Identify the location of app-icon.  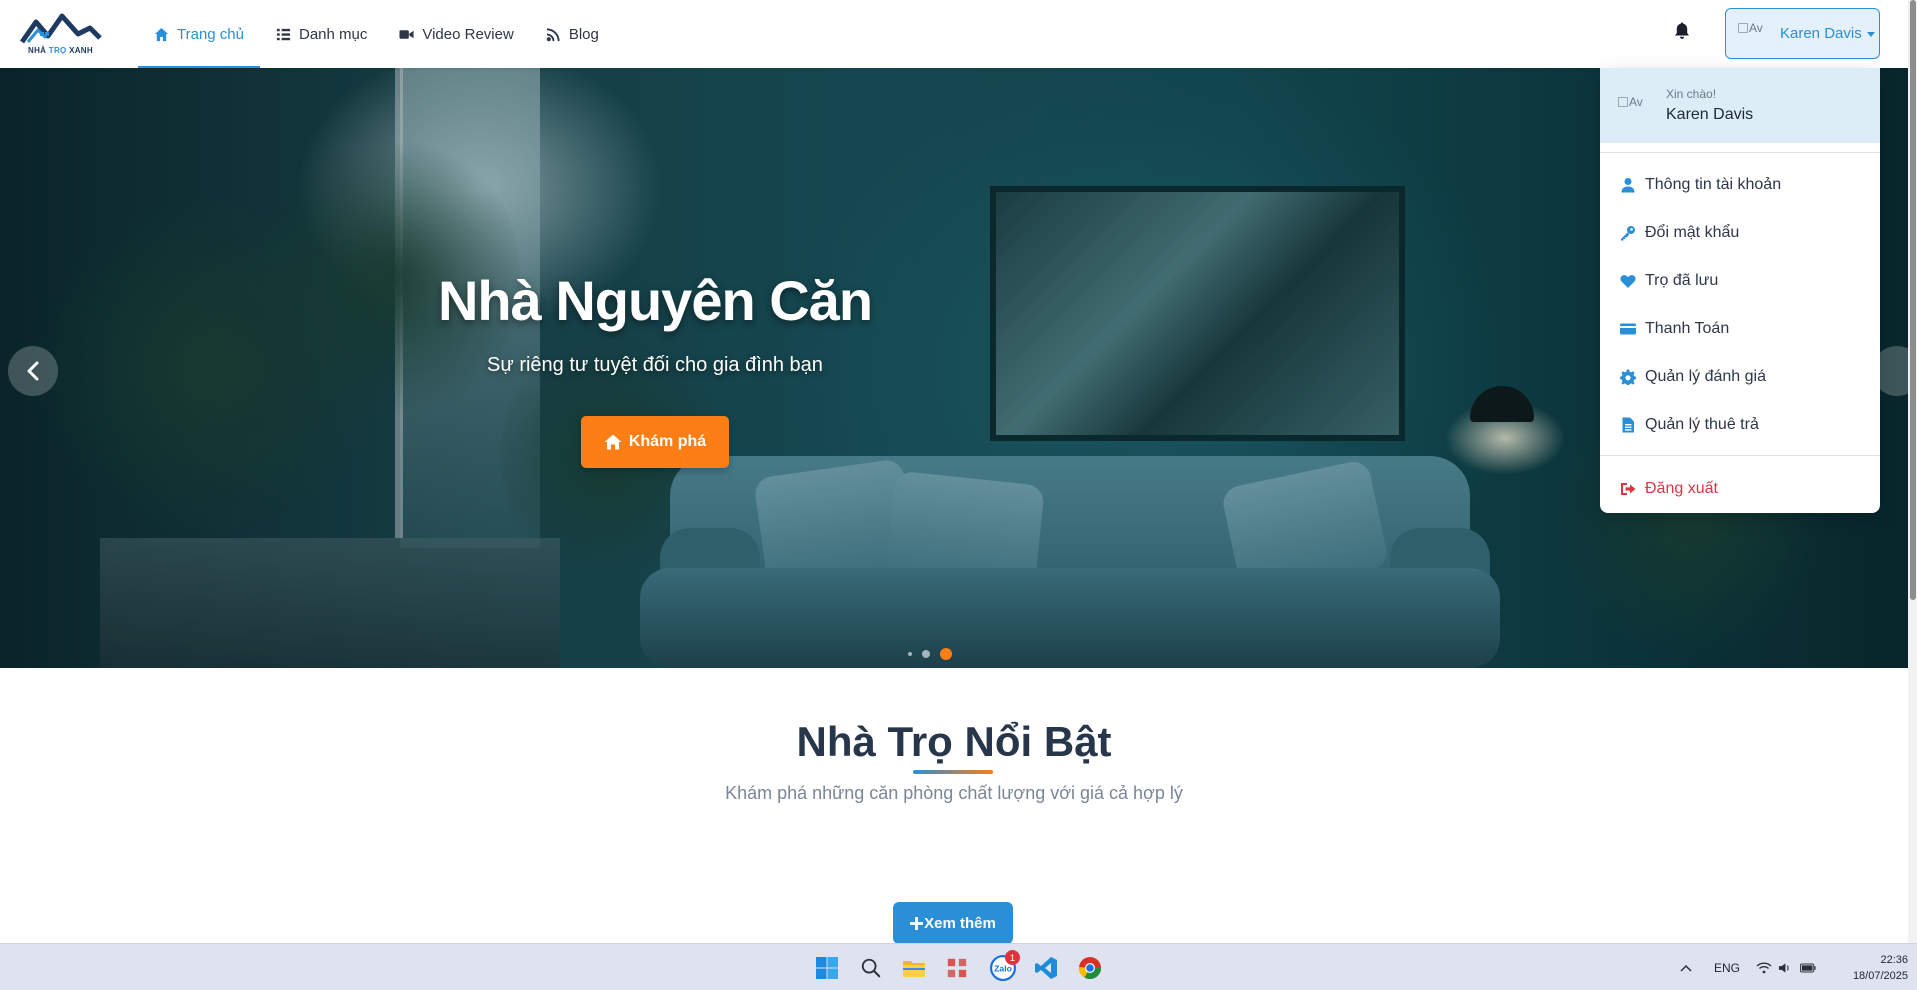
(957, 968).